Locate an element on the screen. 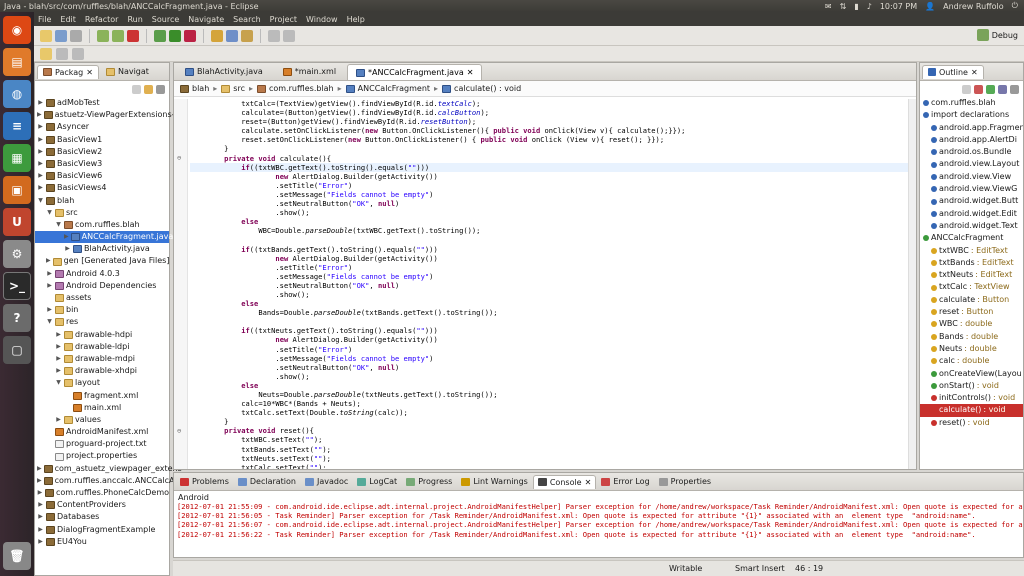 This screenshot has width=1024, height=576. editor-tab: *ANCCalcFragment.java ✕ is located at coordinates (415, 72).